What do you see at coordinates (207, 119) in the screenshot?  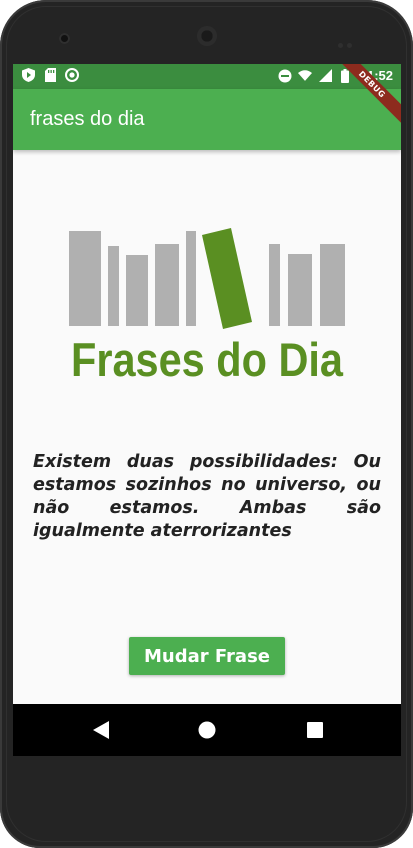 I see `app-bar: frases do dia` at bounding box center [207, 119].